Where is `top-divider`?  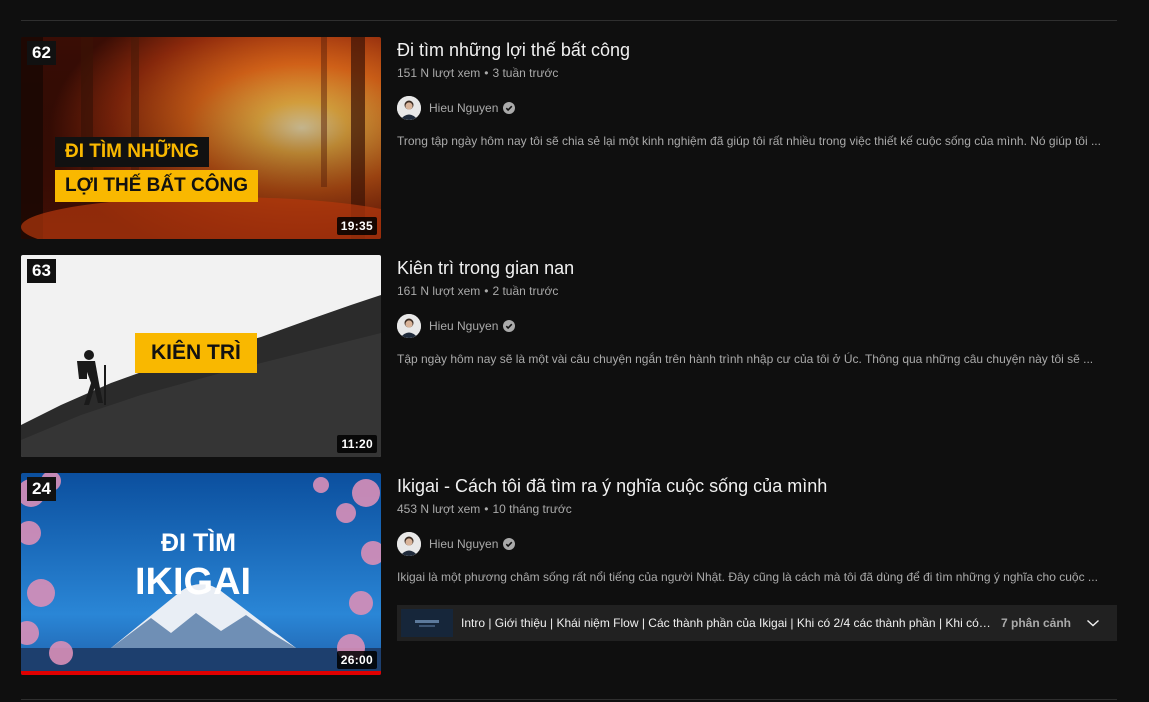 top-divider is located at coordinates (569, 20).